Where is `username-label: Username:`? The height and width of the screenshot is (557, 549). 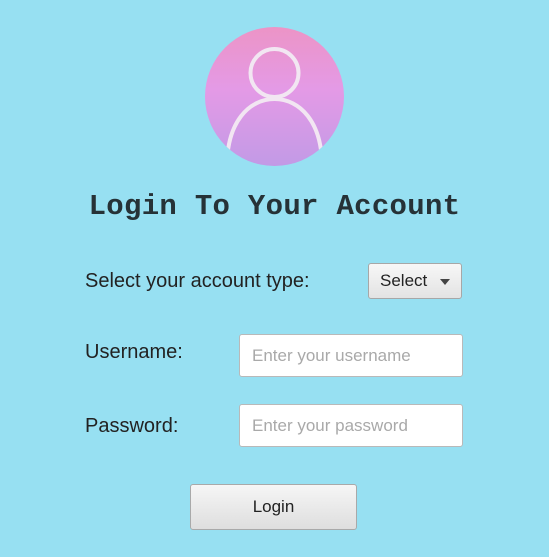 username-label: Username: is located at coordinates (134, 352).